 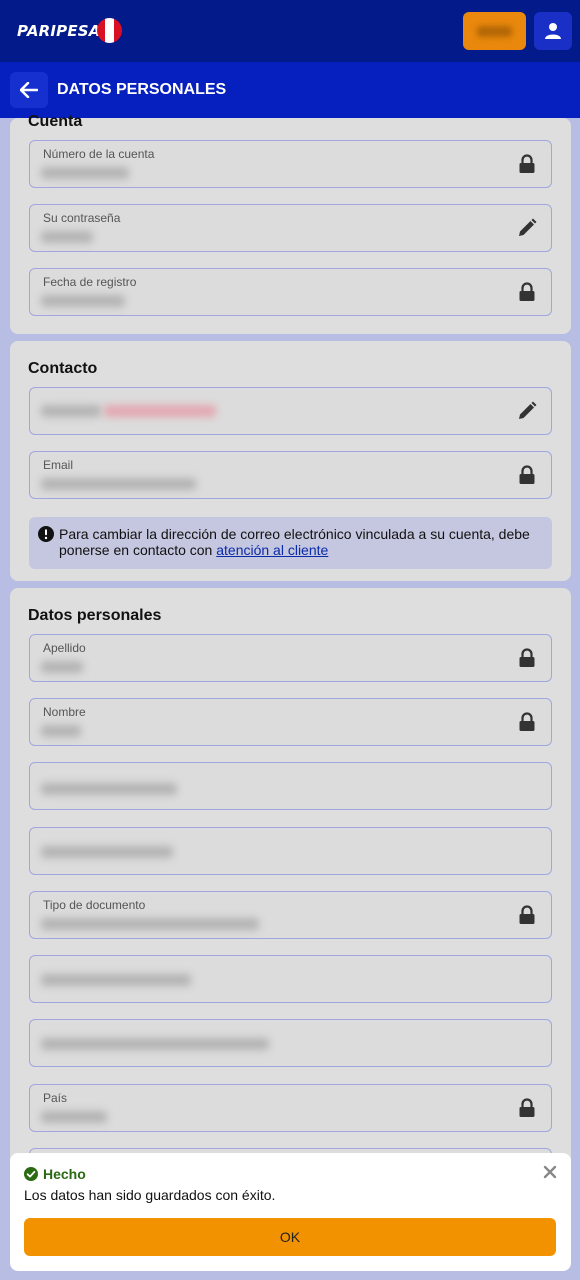 I want to click on back-button, so click(x=29, y=90).